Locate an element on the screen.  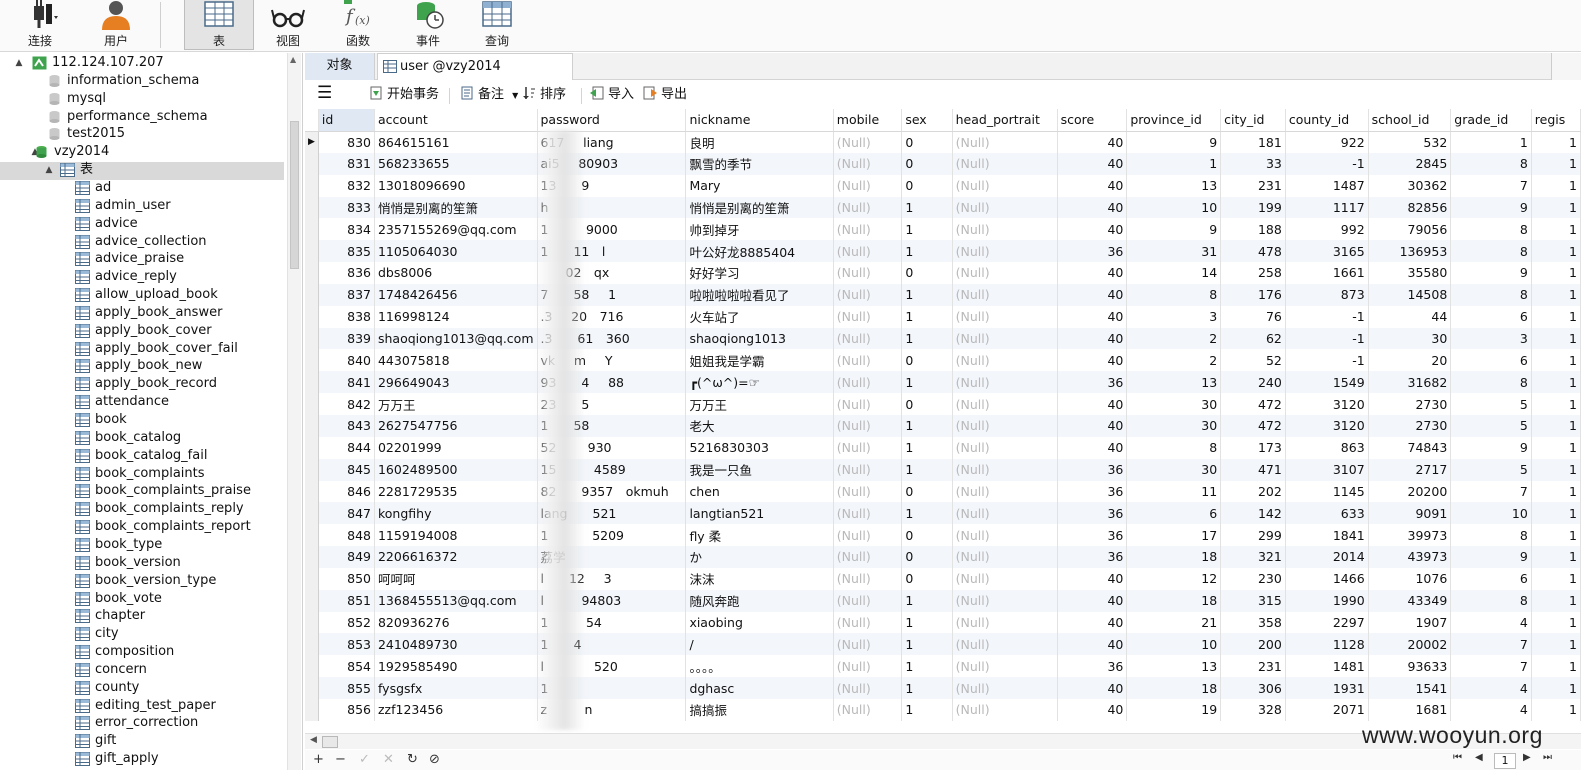
cell-nickname: 搞搞振 is located at coordinates (759, 709).